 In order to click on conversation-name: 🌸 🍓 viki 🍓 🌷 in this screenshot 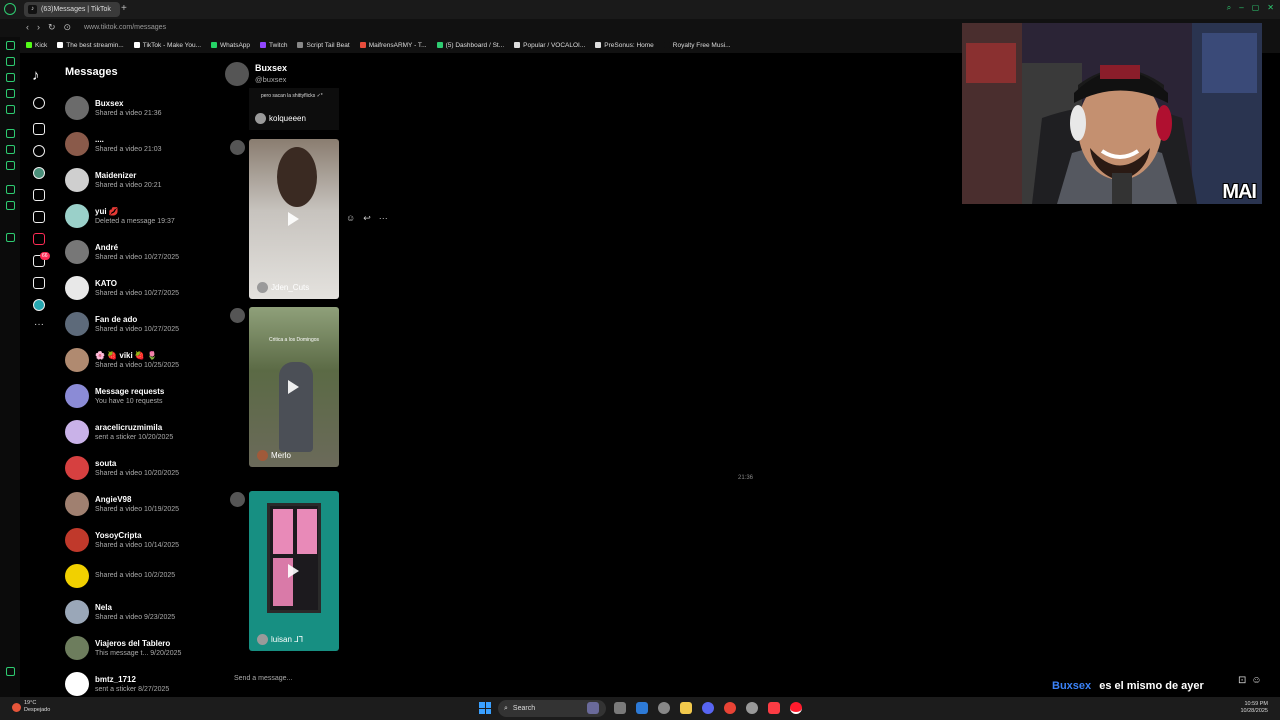, I will do `click(126, 355)`.